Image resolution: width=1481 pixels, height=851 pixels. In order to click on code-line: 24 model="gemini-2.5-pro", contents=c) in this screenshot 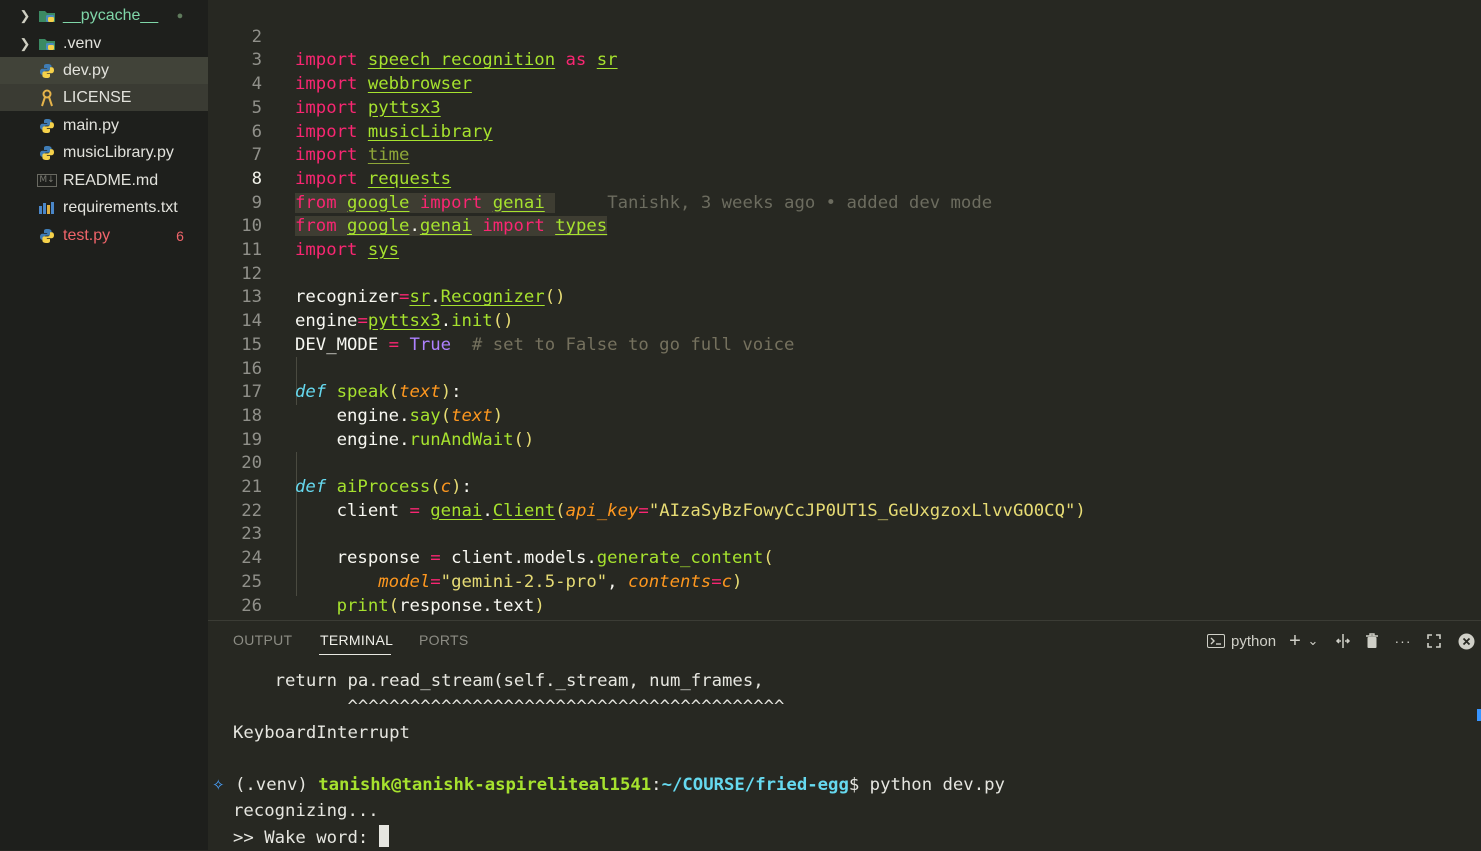, I will do `click(844, 557)`.